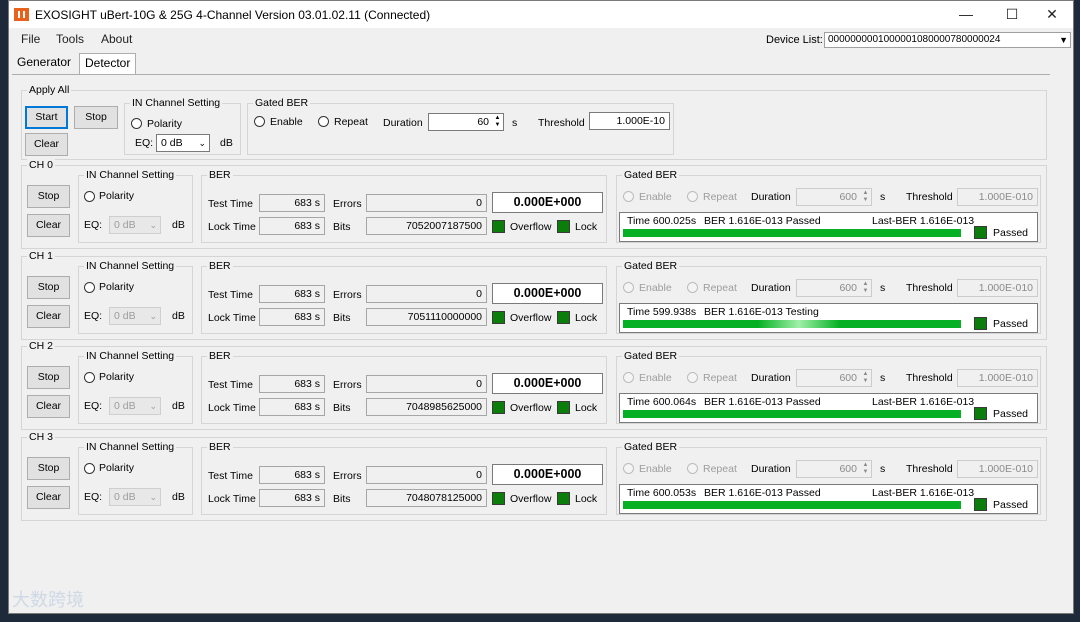 The height and width of the screenshot is (622, 1080). I want to click on errors-value: 0, so click(426, 203).